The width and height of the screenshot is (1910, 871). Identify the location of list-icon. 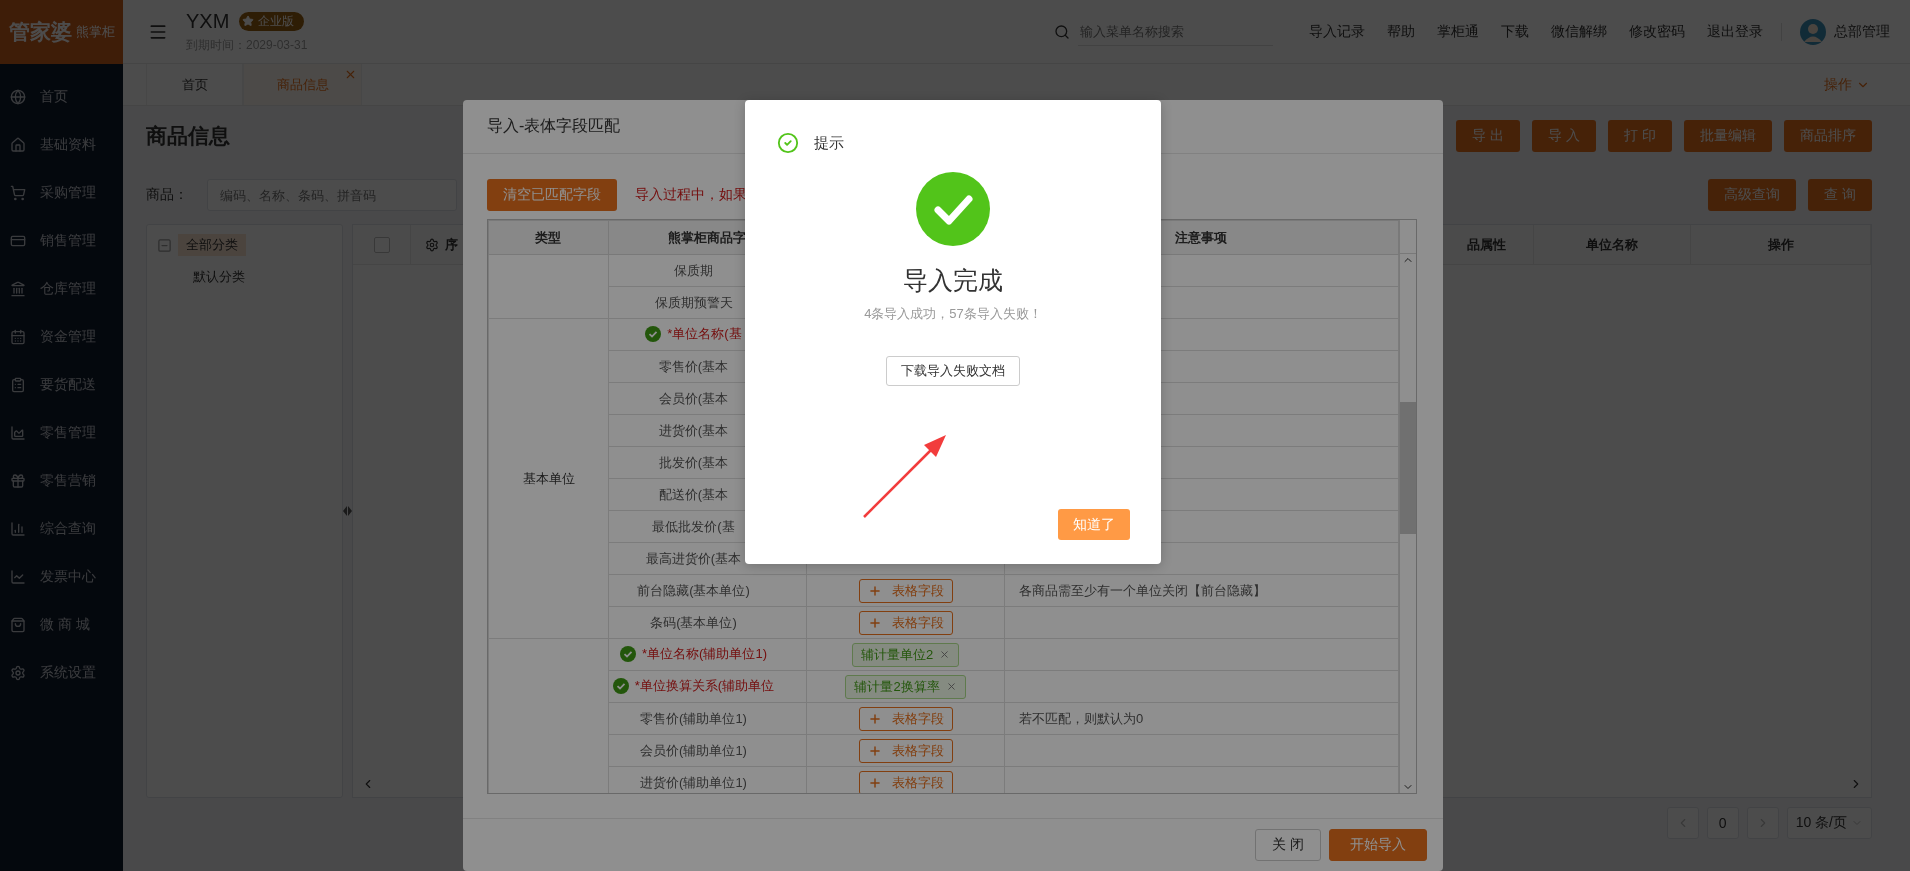
(18, 385).